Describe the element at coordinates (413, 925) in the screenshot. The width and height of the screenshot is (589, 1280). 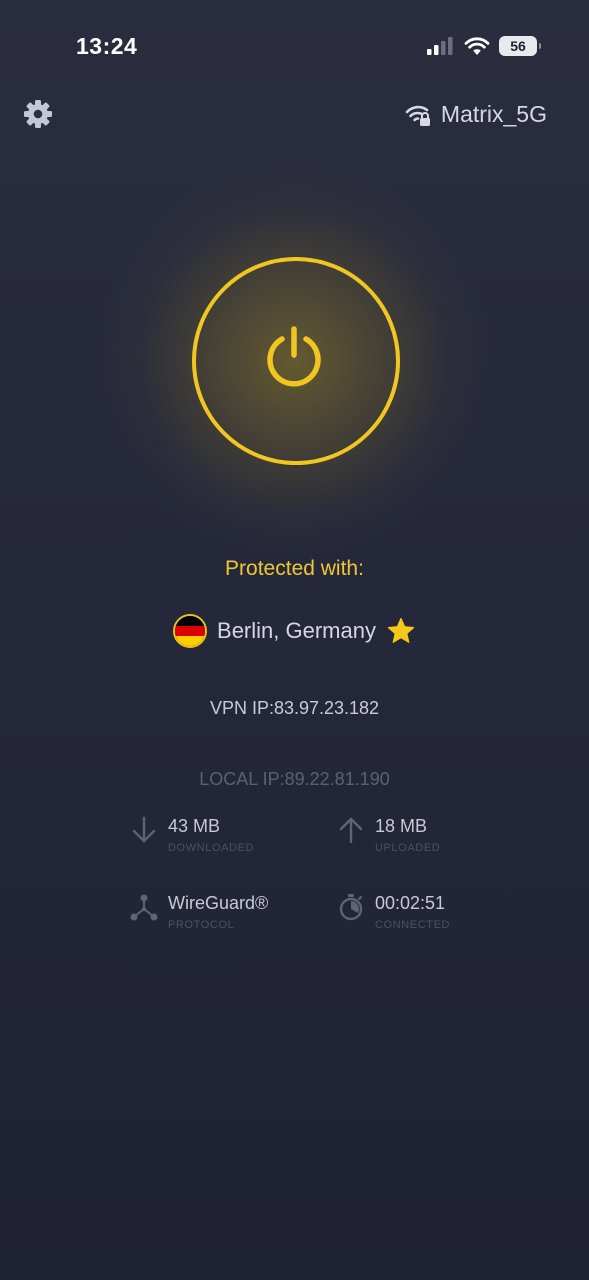
I see `connected-label: CONNECTED` at that location.